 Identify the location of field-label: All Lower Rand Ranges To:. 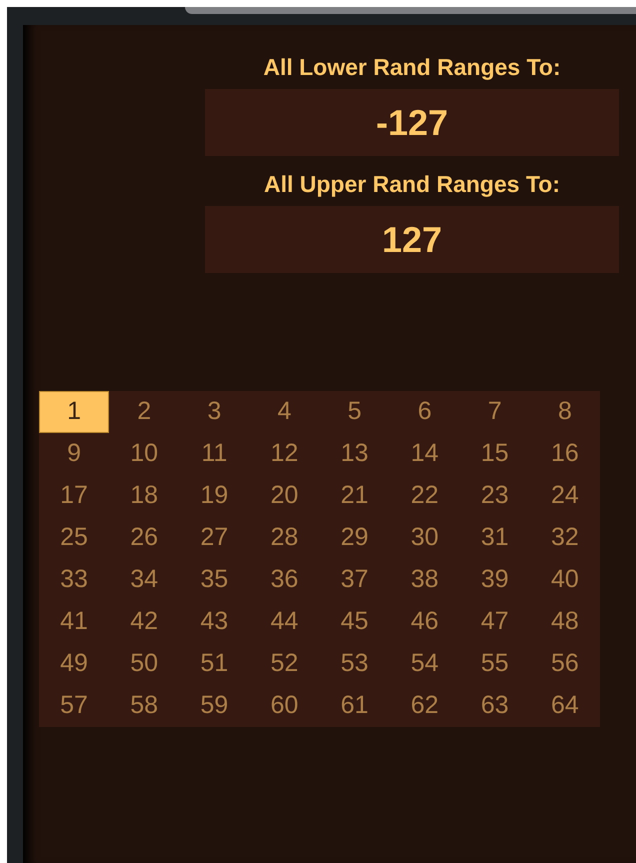
(412, 67).